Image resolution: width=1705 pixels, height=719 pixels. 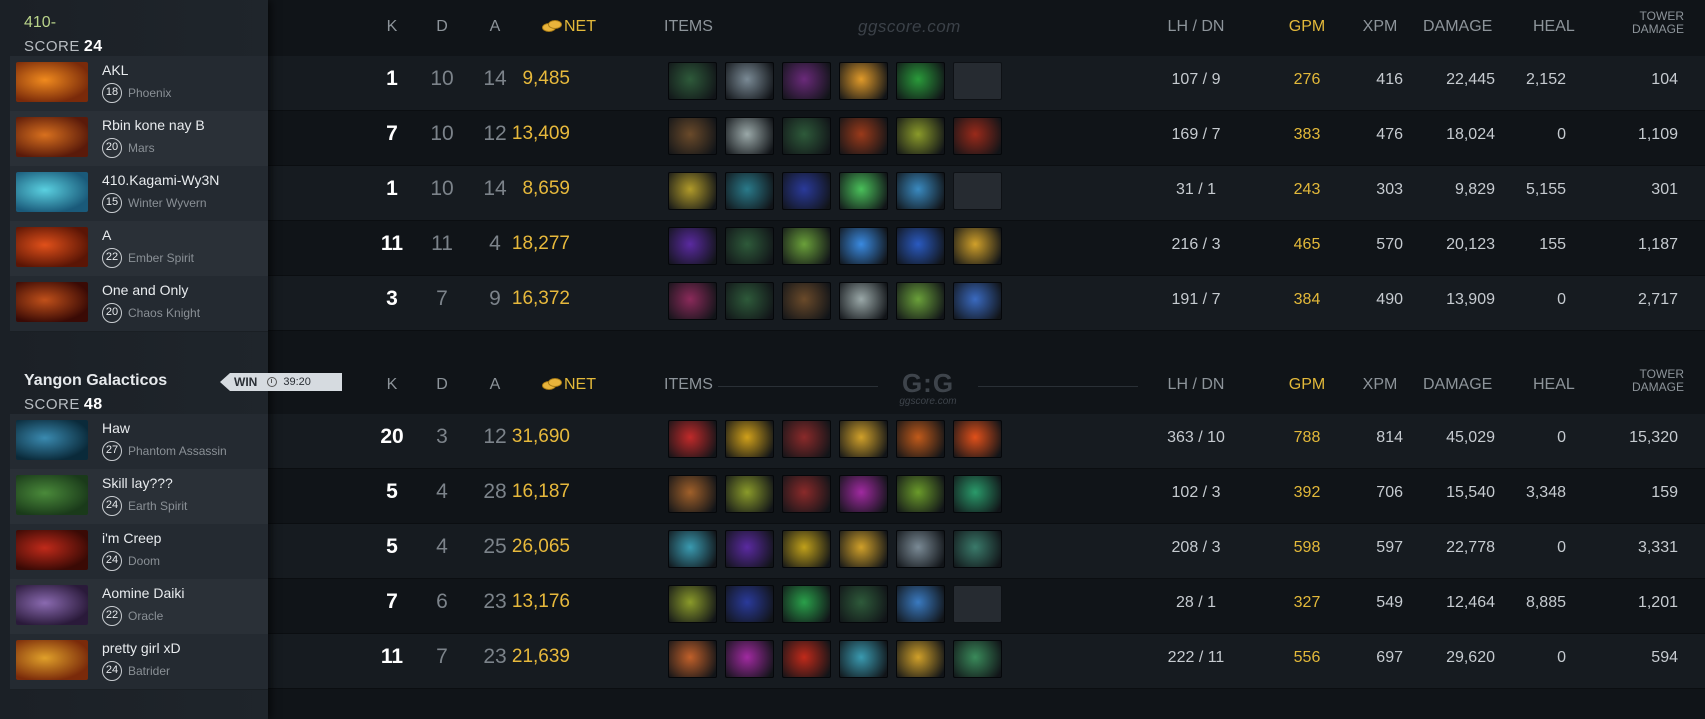 I want to click on player-name: Rbin kone nay B, so click(x=153, y=125).